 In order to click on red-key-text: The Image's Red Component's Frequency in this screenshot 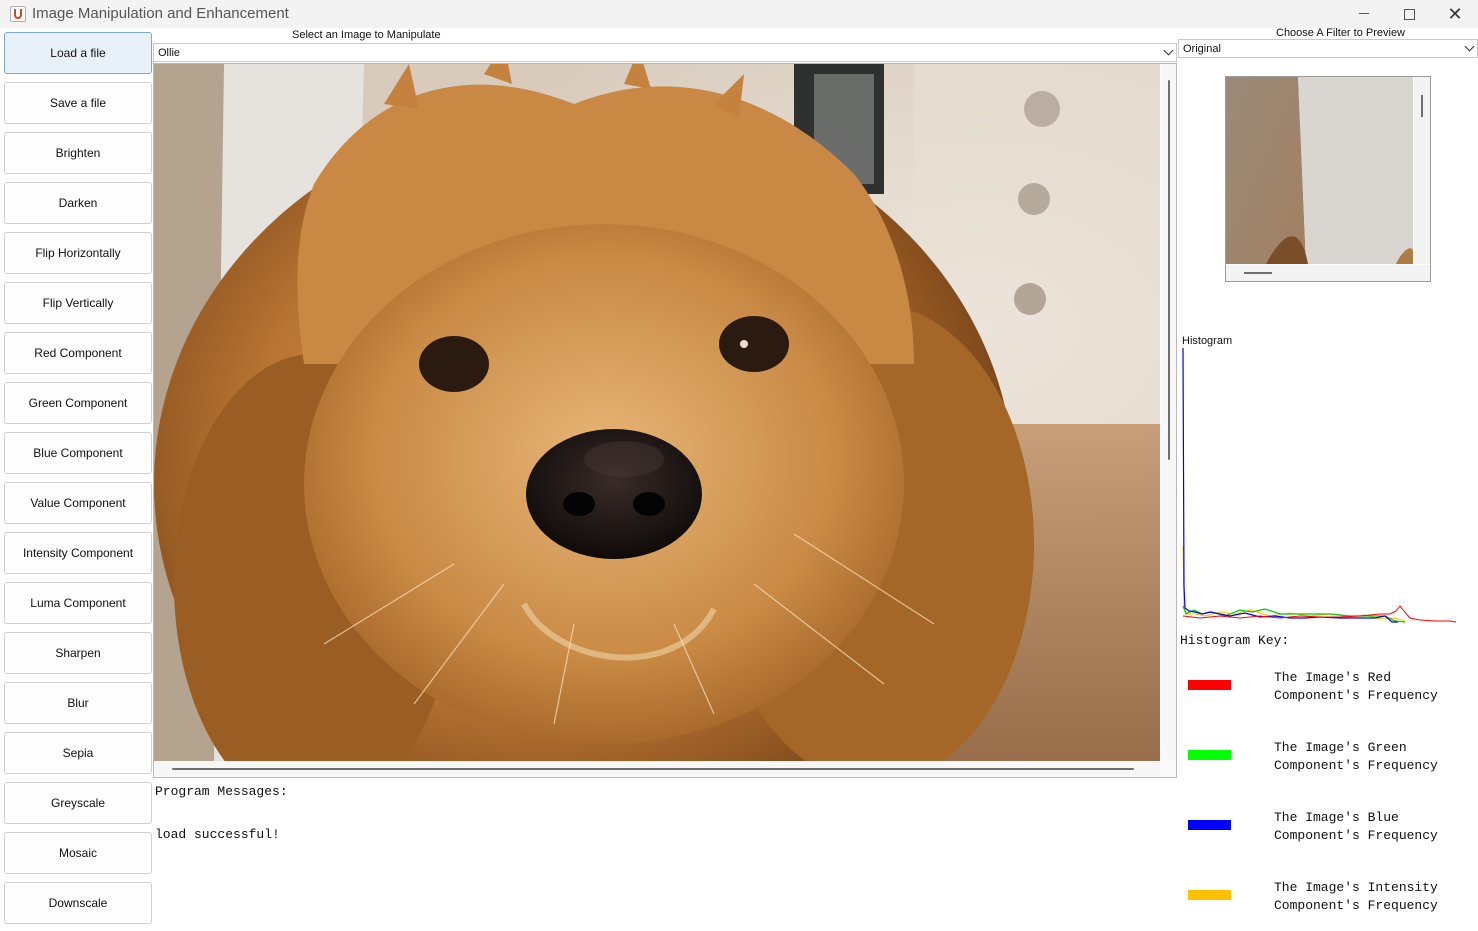, I will do `click(1374, 687)`.